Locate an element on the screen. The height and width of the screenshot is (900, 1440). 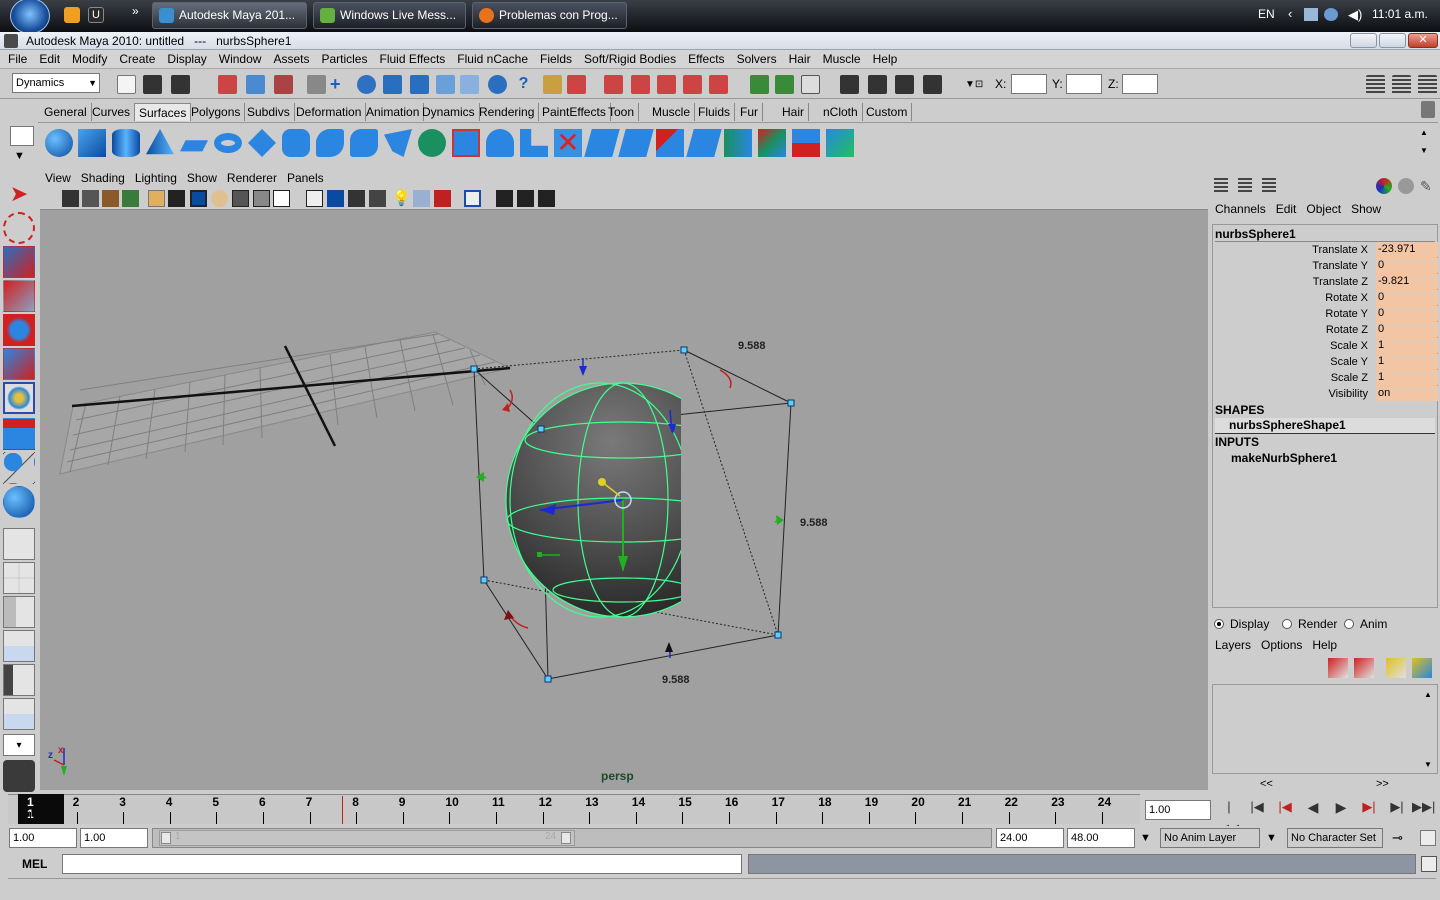
input-ops-icon is located at coordinates (759, 84).